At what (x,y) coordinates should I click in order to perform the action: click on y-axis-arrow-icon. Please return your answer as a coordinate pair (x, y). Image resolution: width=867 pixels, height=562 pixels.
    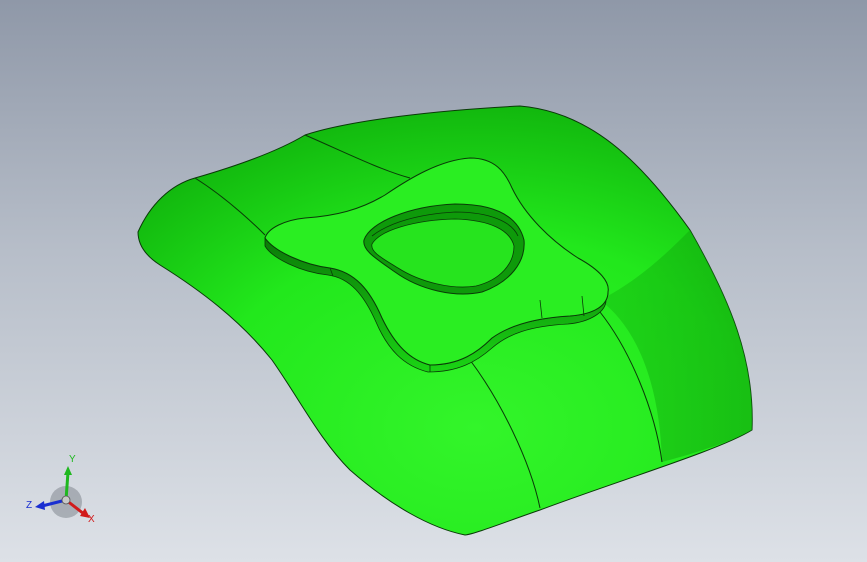
    Looking at the image, I should click on (68, 470).